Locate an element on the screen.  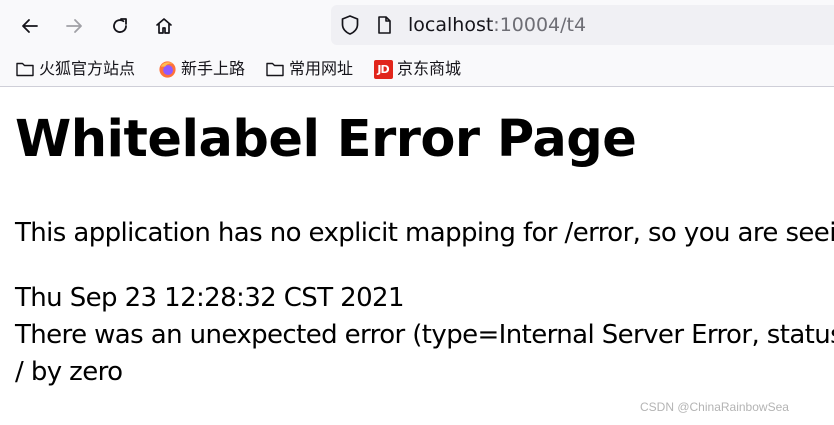
forward-button is located at coordinates (74, 26).